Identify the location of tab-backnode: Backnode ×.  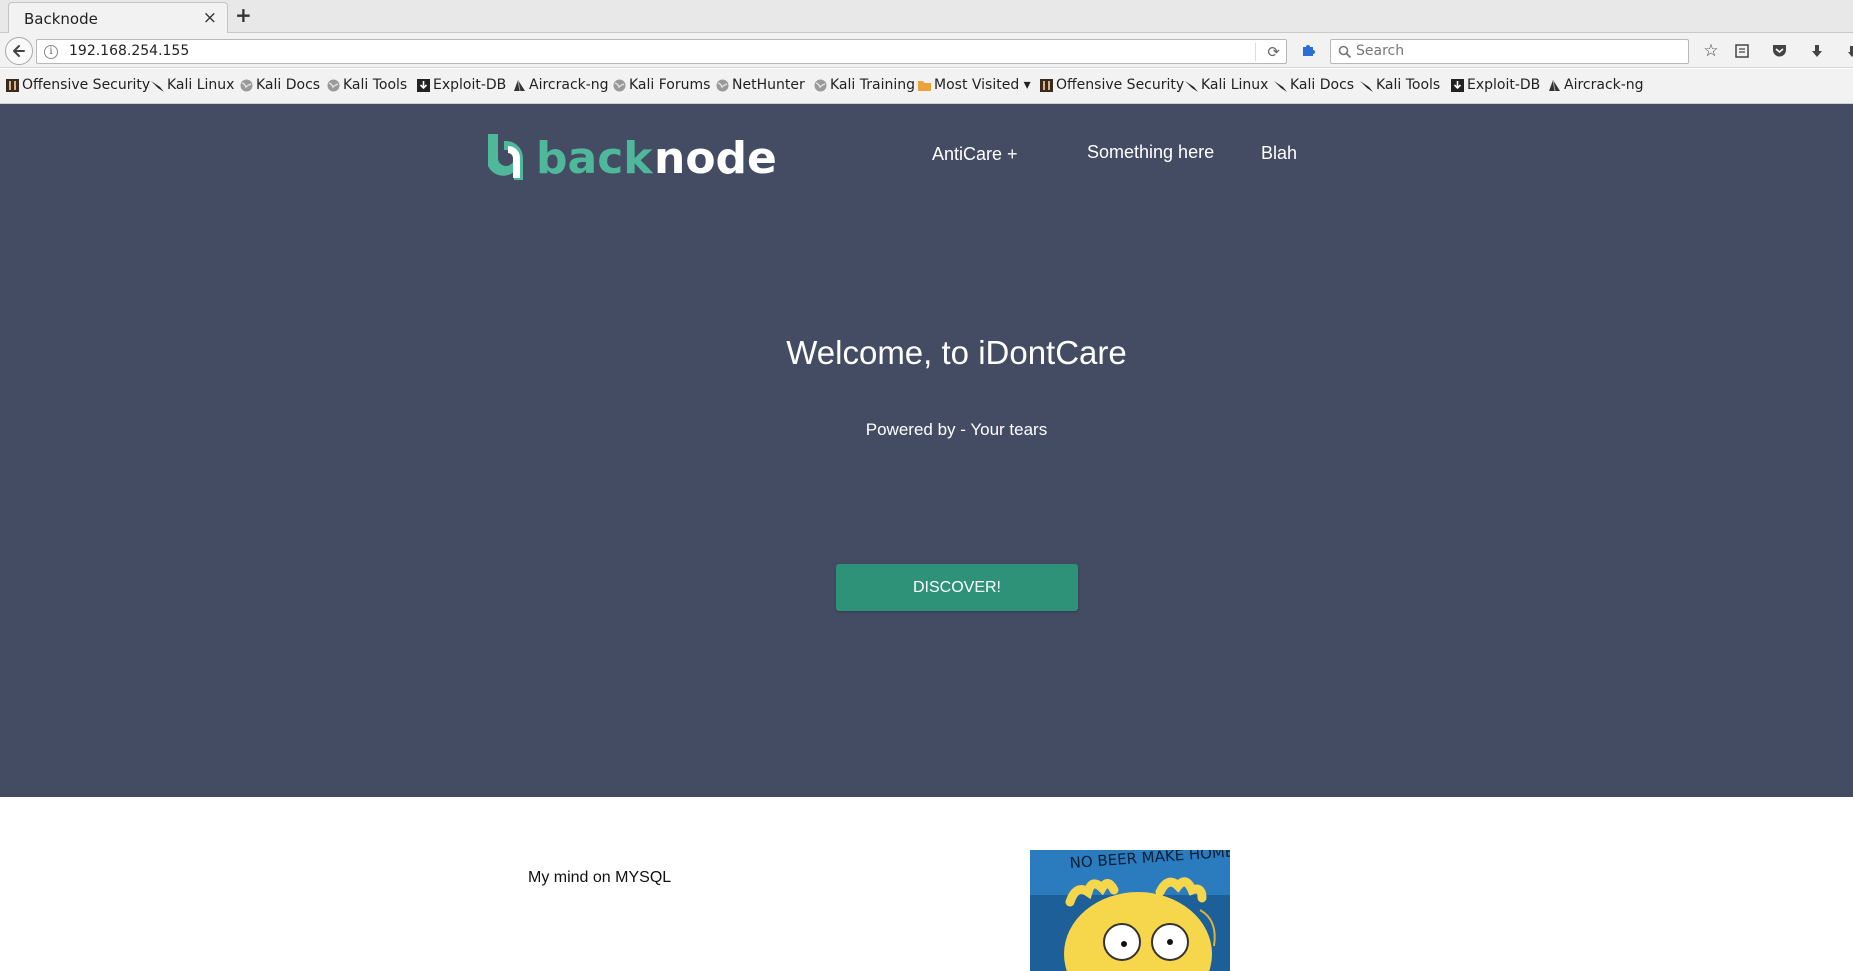
(118, 17).